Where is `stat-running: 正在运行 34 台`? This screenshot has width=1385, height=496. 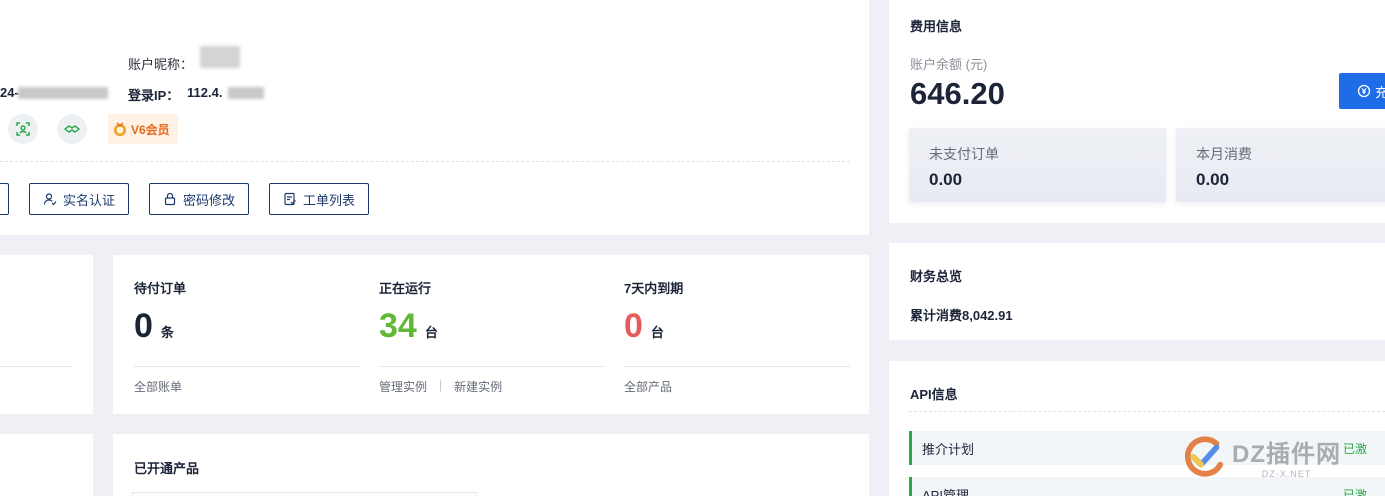
stat-running: 正在运行 34 台 is located at coordinates (408, 310).